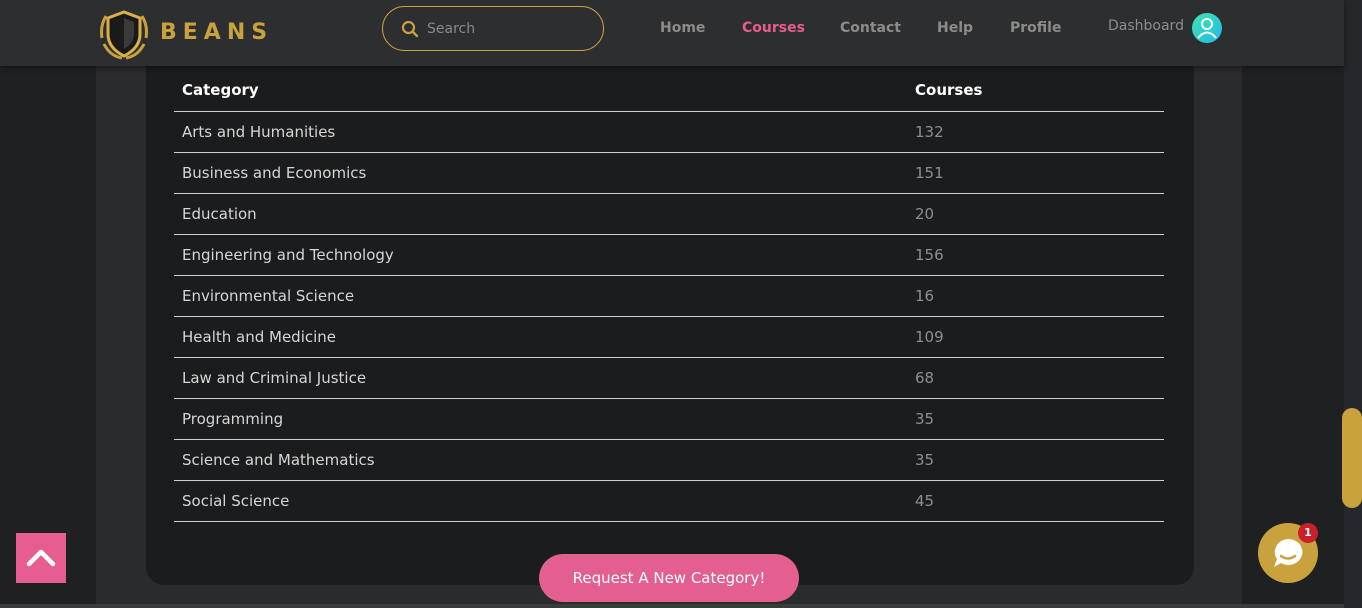 The image size is (1362, 608). I want to click on table-row: Arts and Humanities 132, so click(669, 132).